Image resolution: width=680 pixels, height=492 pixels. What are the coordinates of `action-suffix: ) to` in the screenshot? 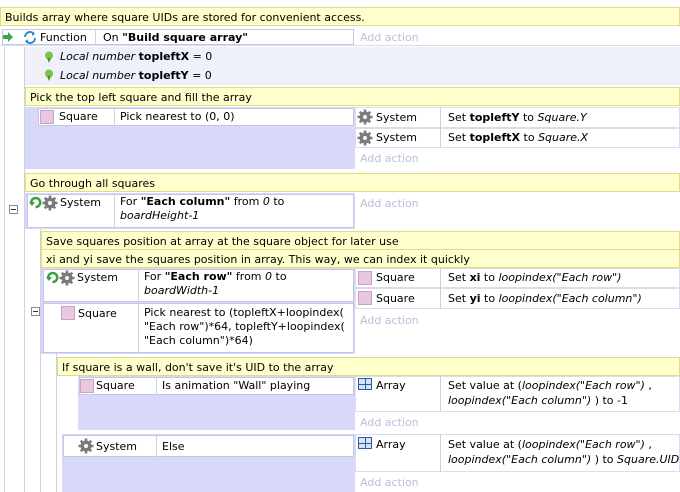 It's located at (604, 459).